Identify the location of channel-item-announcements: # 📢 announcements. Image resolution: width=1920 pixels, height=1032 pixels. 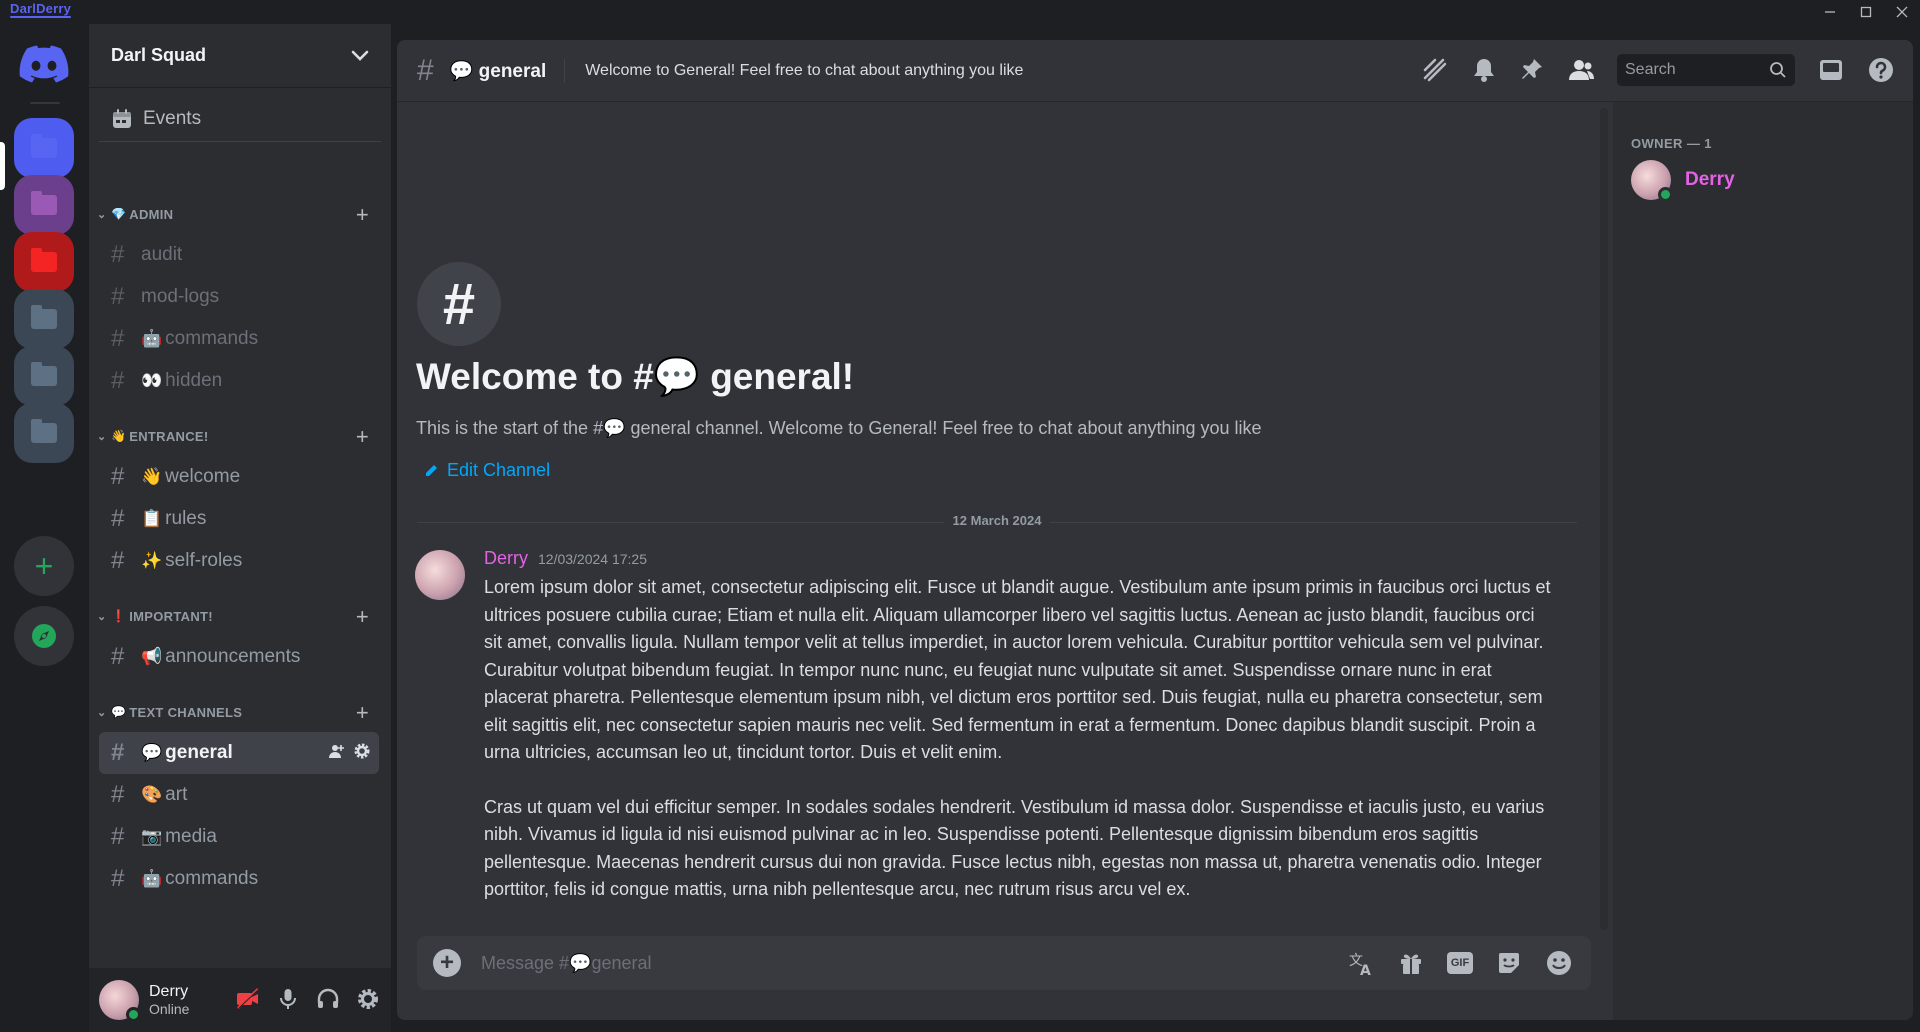
(239, 657).